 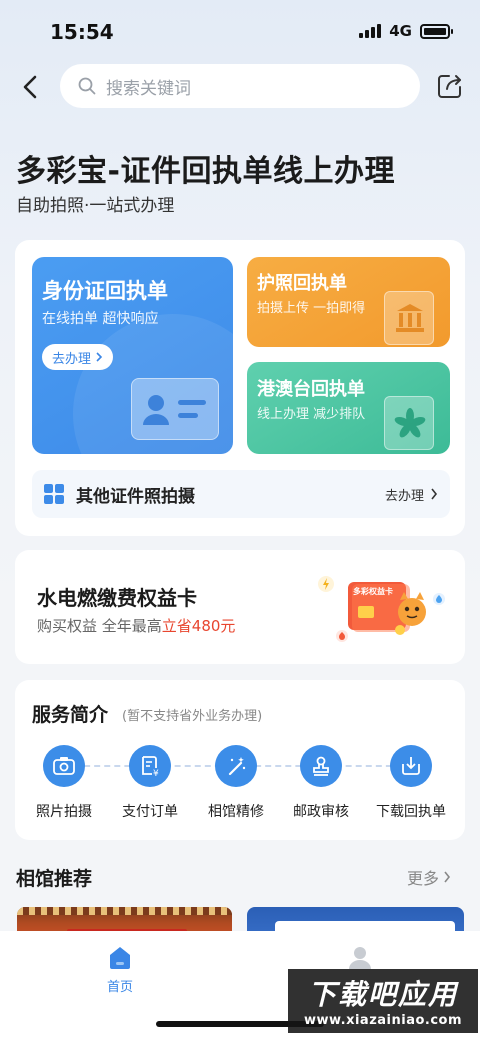 What do you see at coordinates (54, 494) in the screenshot?
I see `grid-icon` at bounding box center [54, 494].